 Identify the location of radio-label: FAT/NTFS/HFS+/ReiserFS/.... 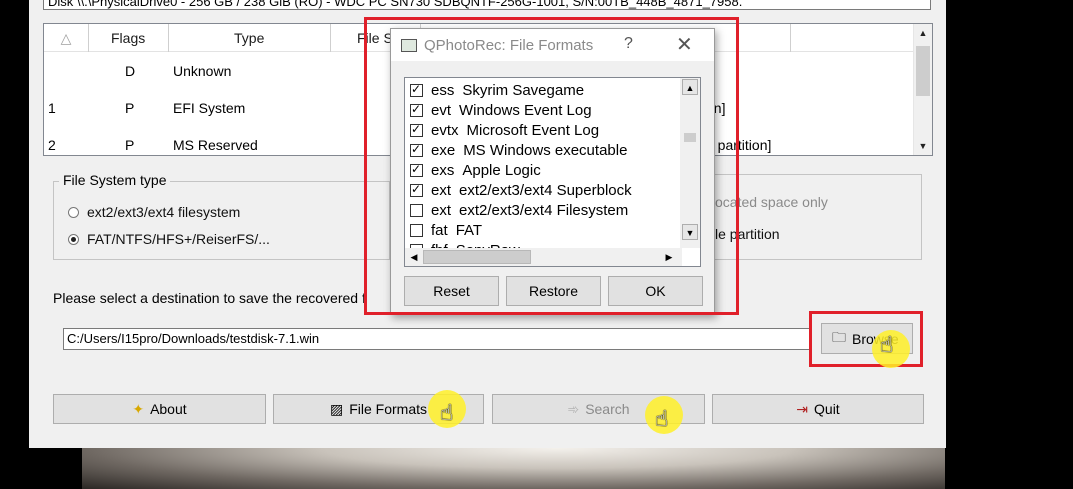
(178, 239).